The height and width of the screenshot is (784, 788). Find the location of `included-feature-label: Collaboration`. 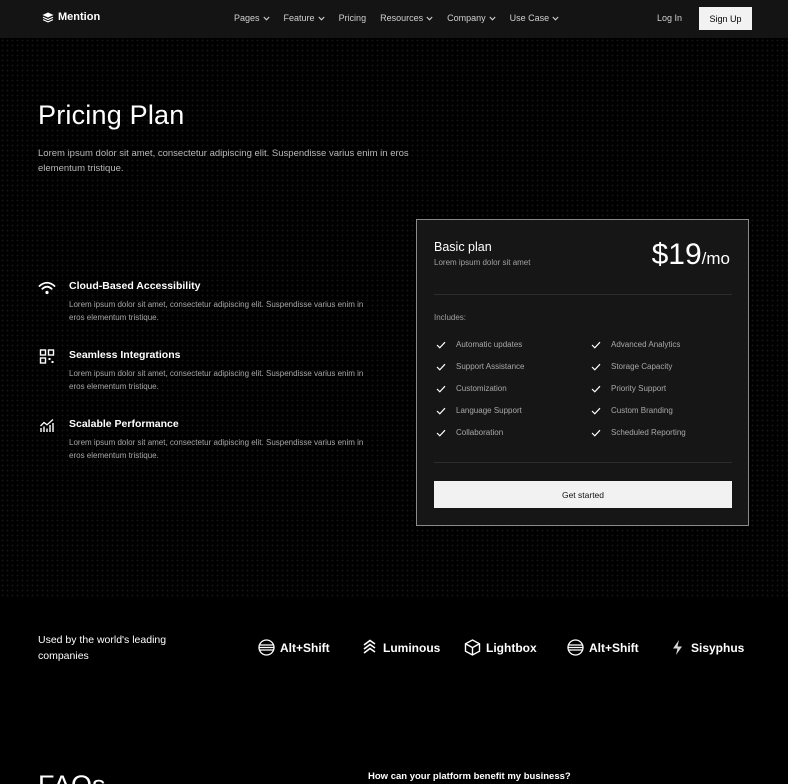

included-feature-label: Collaboration is located at coordinates (480, 432).